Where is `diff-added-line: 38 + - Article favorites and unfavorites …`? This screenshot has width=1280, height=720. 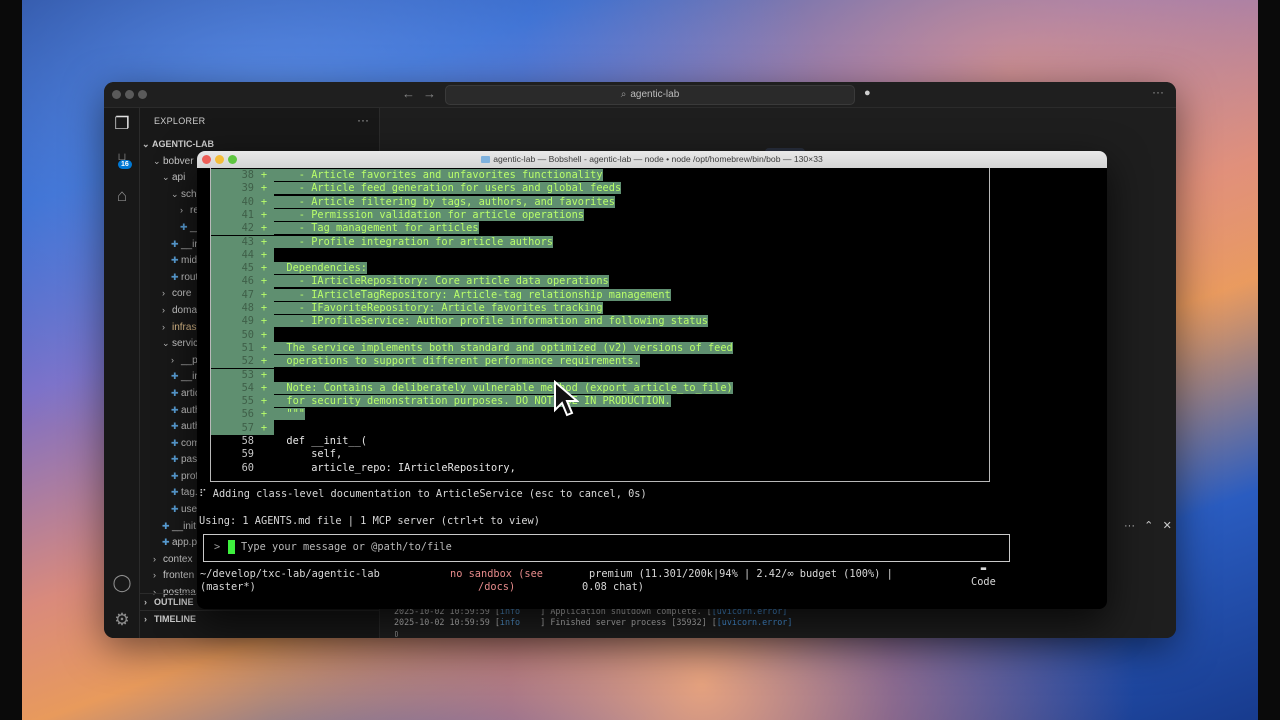
diff-added-line: 38 + - Article favorites and unfavorites … is located at coordinates (407, 176).